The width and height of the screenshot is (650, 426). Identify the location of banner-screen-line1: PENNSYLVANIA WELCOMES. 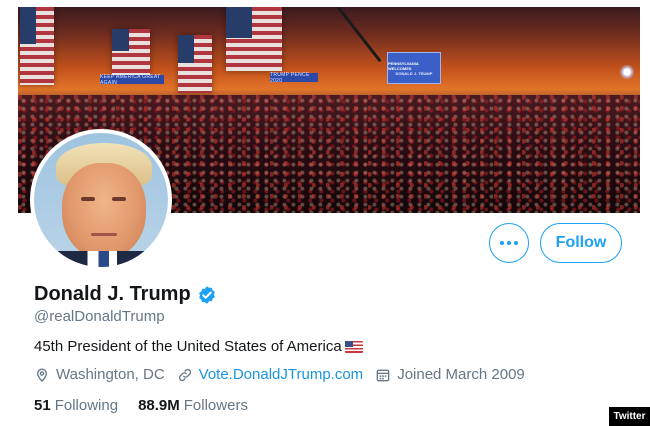
(403, 65).